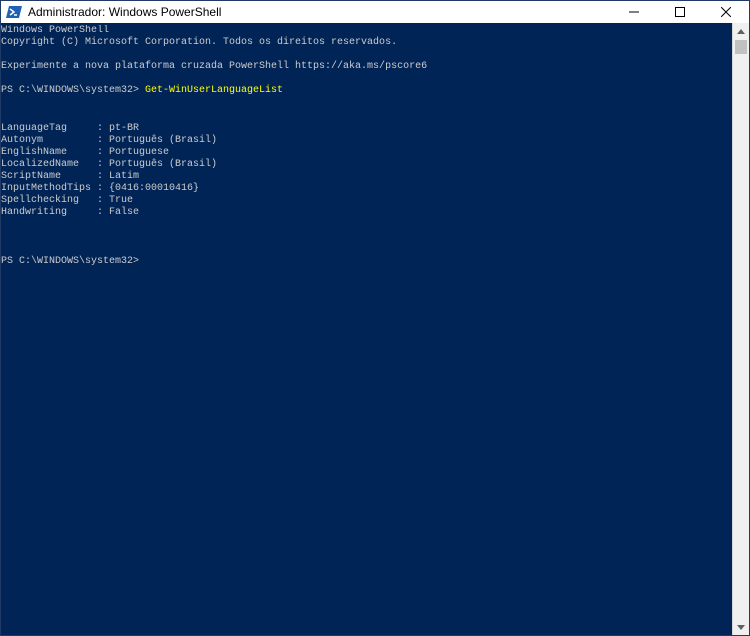 The width and height of the screenshot is (750, 636). I want to click on output-line: LanguageTag : pt-BR, so click(70, 129).